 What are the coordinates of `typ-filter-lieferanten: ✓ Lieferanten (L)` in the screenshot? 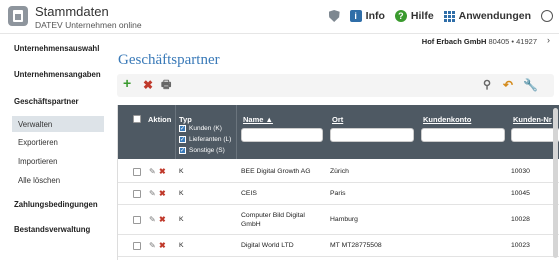 It's located at (205, 139).